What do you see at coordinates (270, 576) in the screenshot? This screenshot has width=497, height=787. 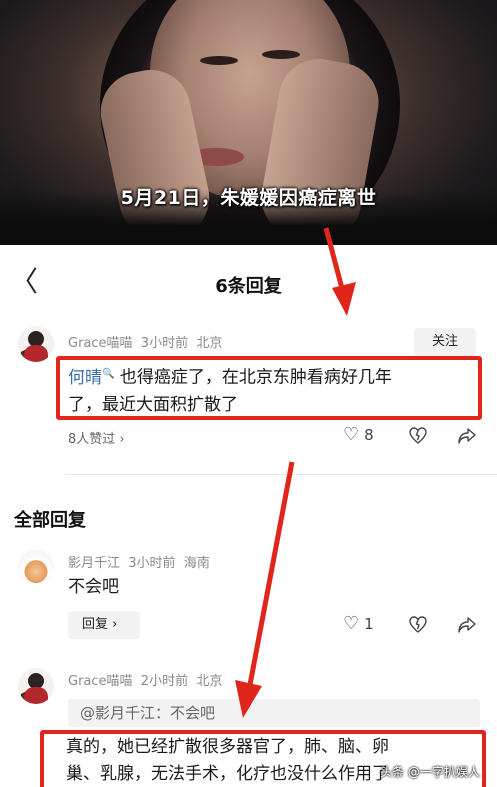 I see `annotation-arrow` at bounding box center [270, 576].